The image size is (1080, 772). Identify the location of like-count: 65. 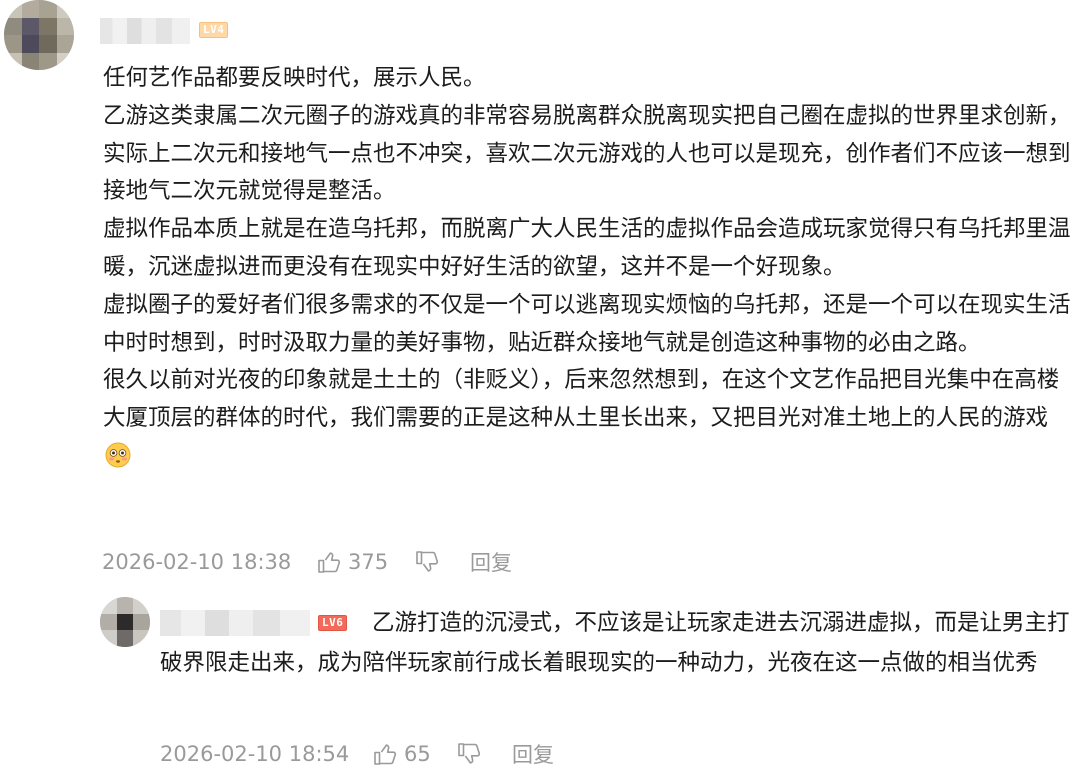
(417, 754).